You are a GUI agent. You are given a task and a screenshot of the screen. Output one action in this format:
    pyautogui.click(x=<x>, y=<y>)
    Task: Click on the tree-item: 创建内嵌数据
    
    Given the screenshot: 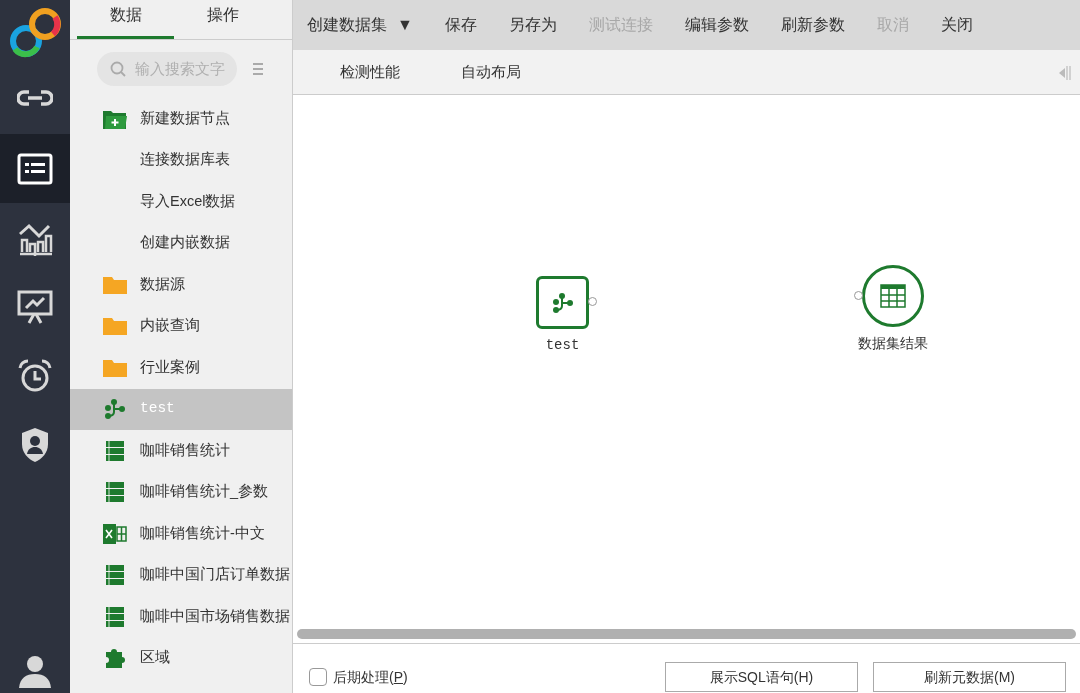 What is the action you would take?
    pyautogui.click(x=181, y=243)
    